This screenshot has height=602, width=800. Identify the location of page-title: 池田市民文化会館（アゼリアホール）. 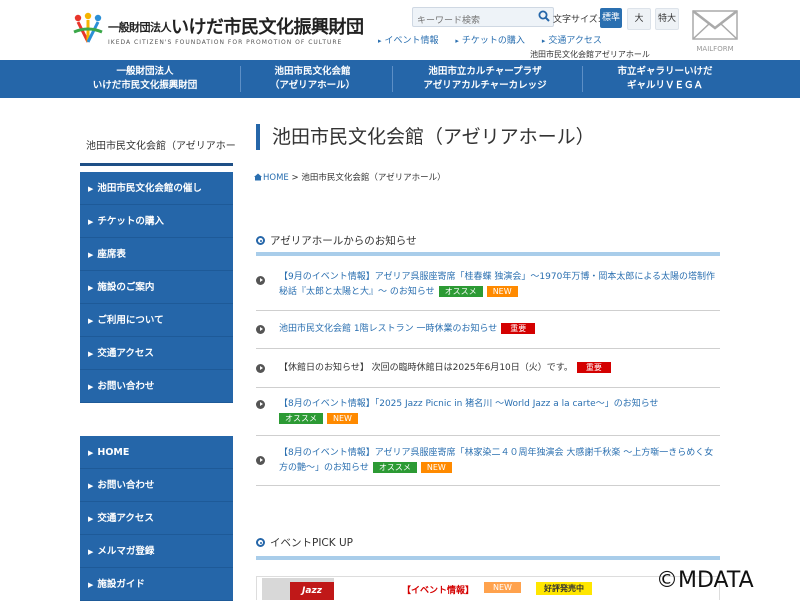
(425, 137).